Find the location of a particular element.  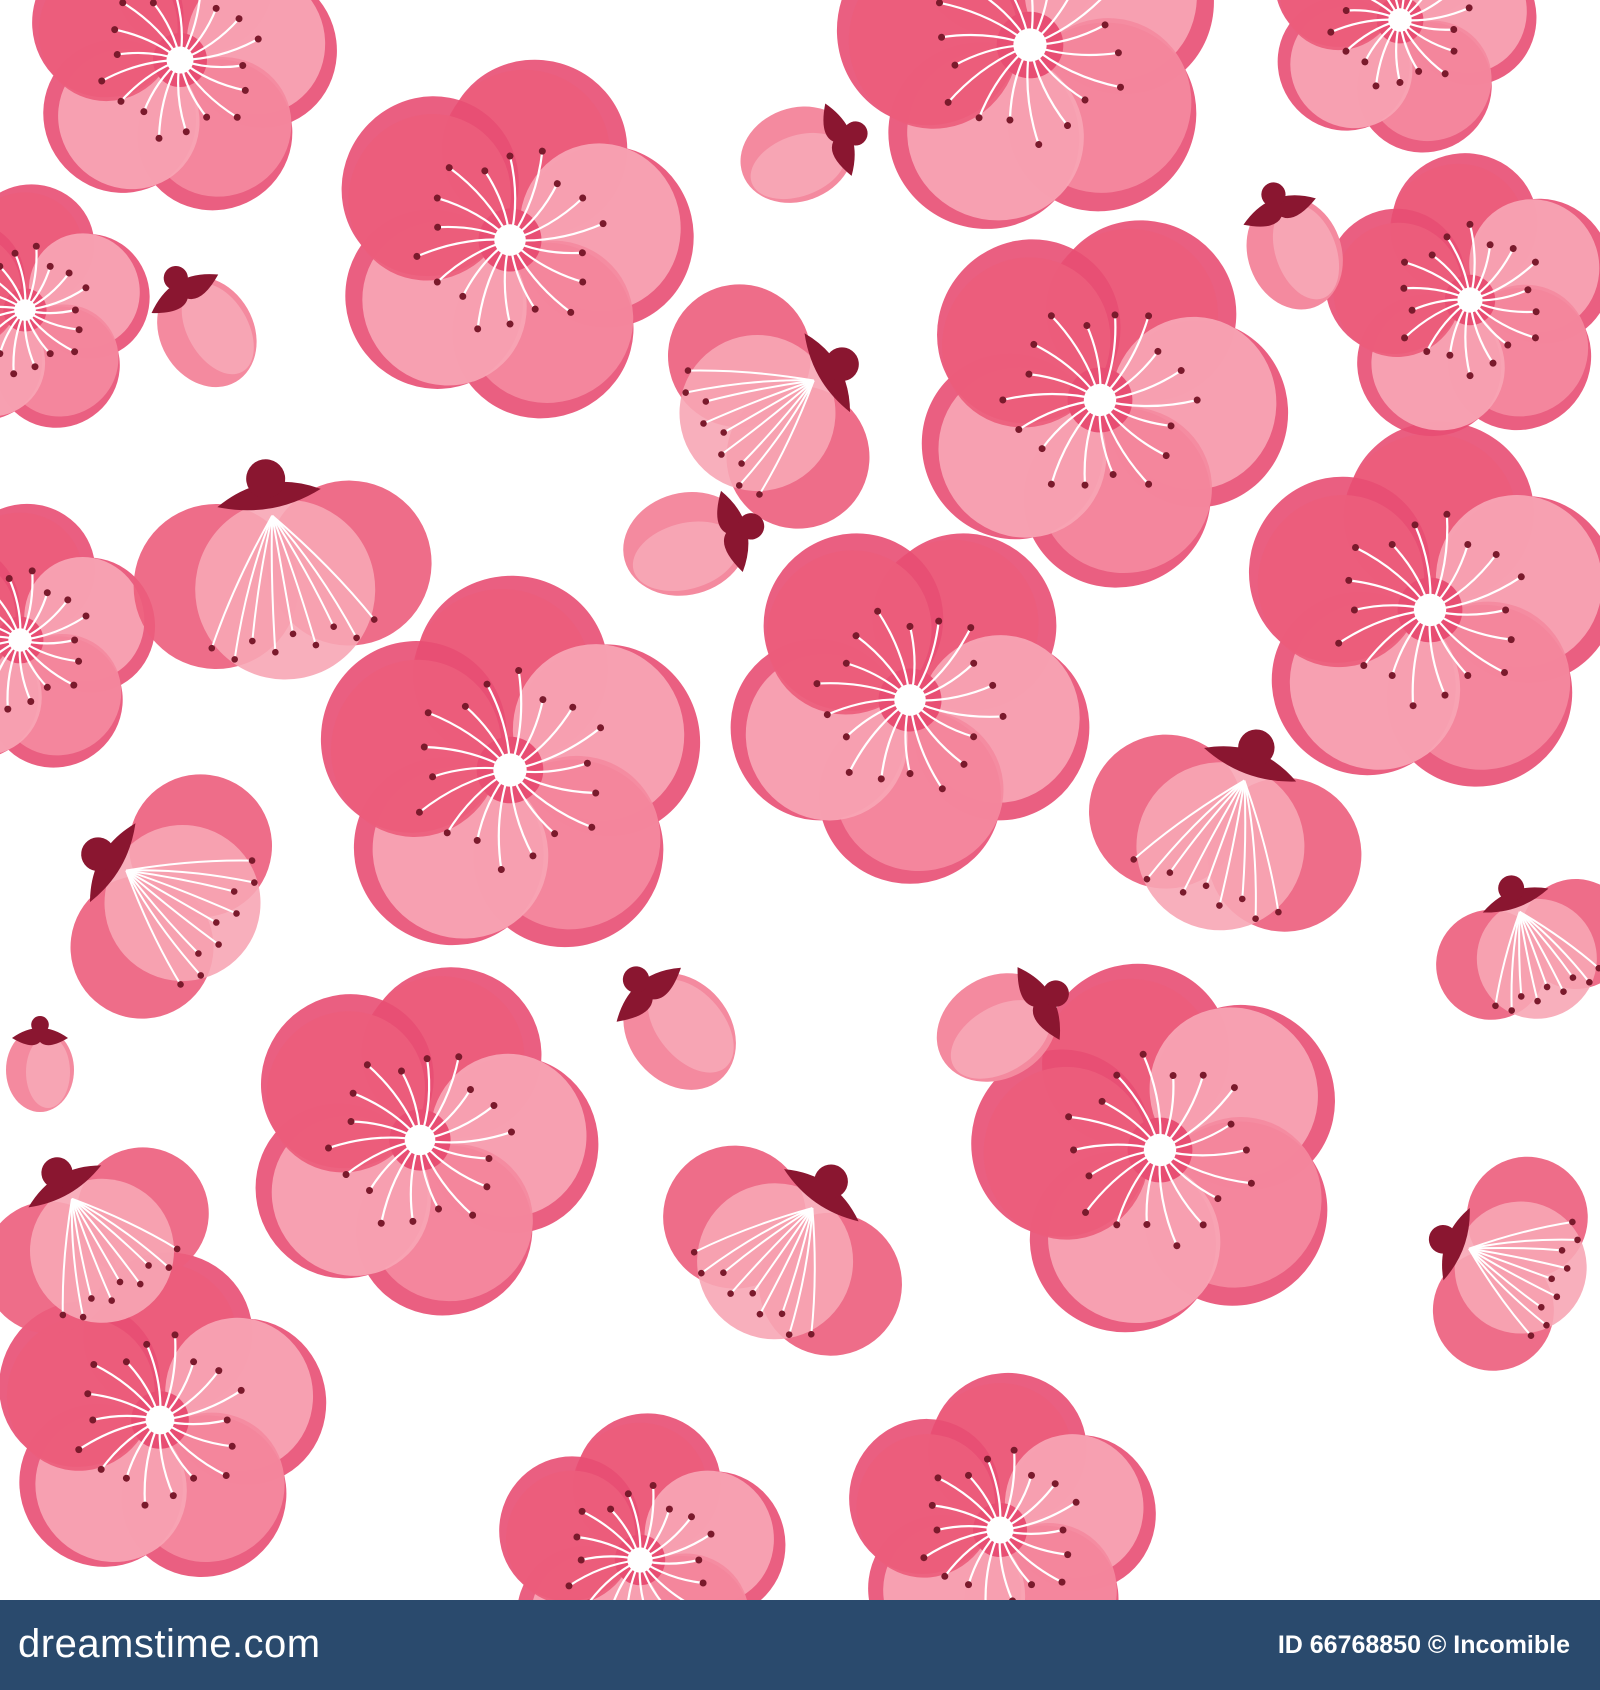

stock-footer-bar: dreamstime.com ID 66768850 © Incomible is located at coordinates (800, 1645).